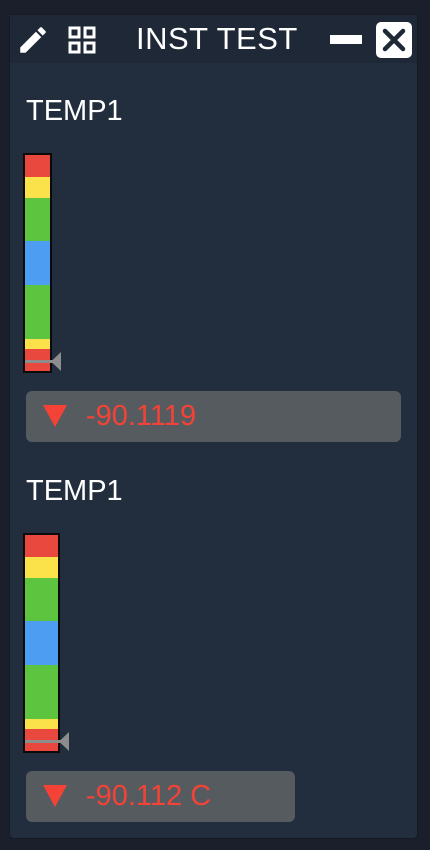 The width and height of the screenshot is (430, 850). Describe the element at coordinates (33, 40) in the screenshot. I see `pencil-icon` at that location.